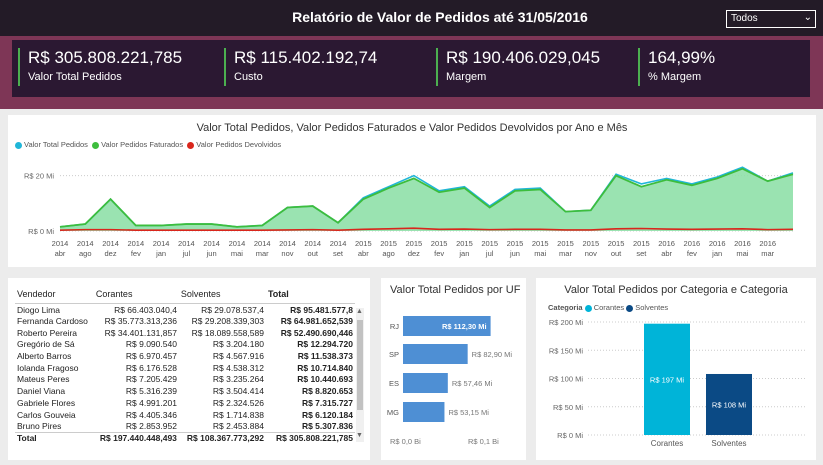 This screenshot has height=465, width=823. Describe the element at coordinates (316, 321) in the screenshot. I see `table-cell: R$ 64.981.652,539` at that location.